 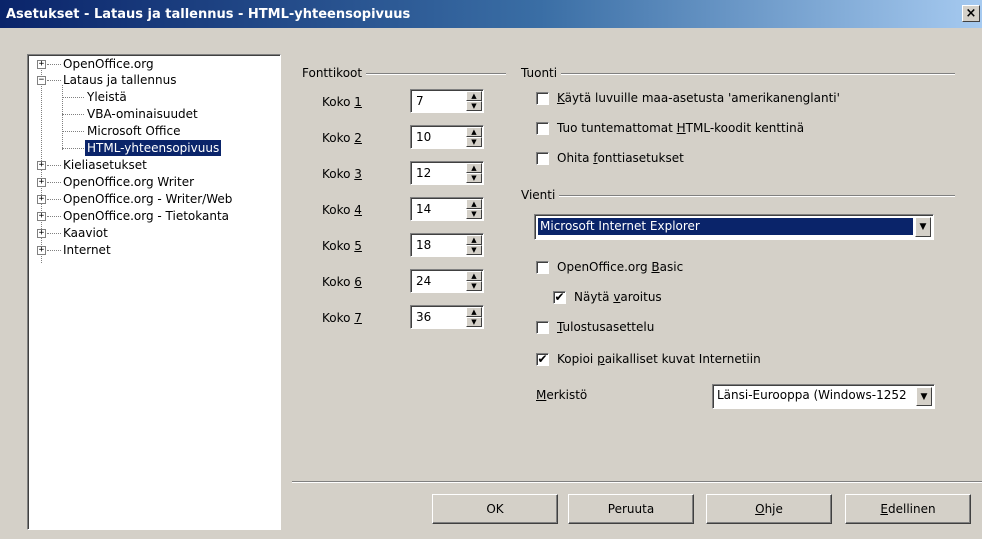 I want to click on export-browser-select: Microsoft Internet Explorer ▼, so click(x=734, y=227).